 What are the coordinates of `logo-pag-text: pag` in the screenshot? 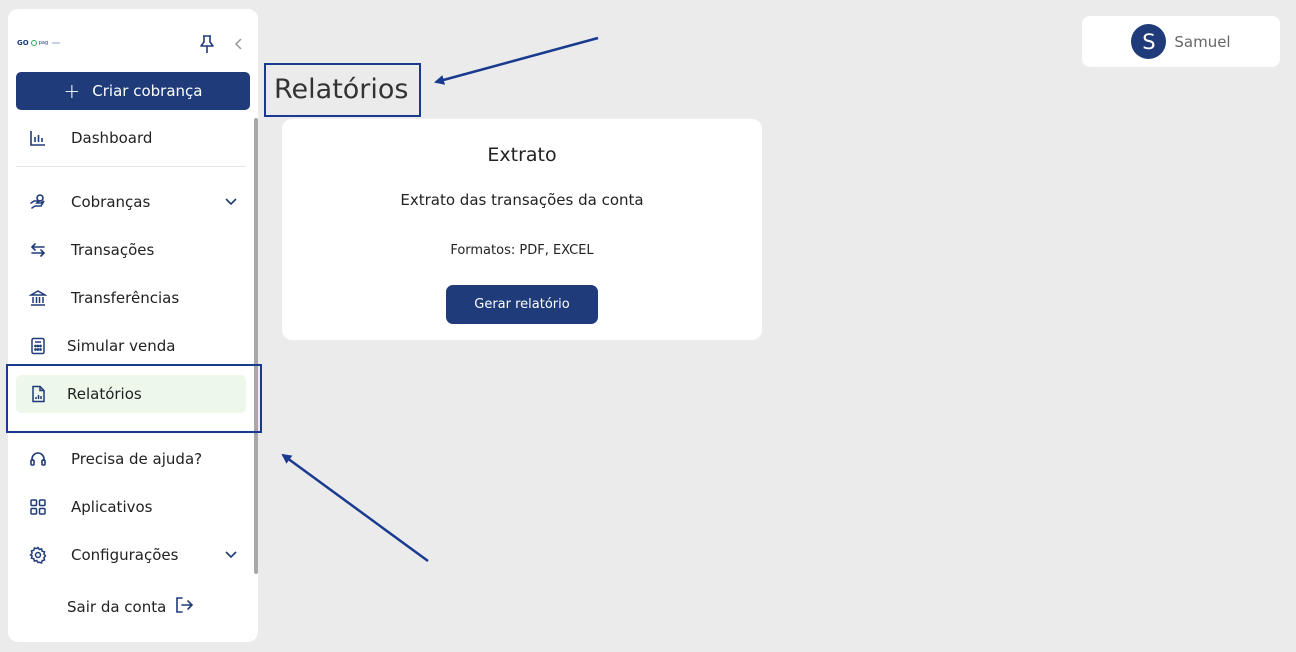 It's located at (43, 43).